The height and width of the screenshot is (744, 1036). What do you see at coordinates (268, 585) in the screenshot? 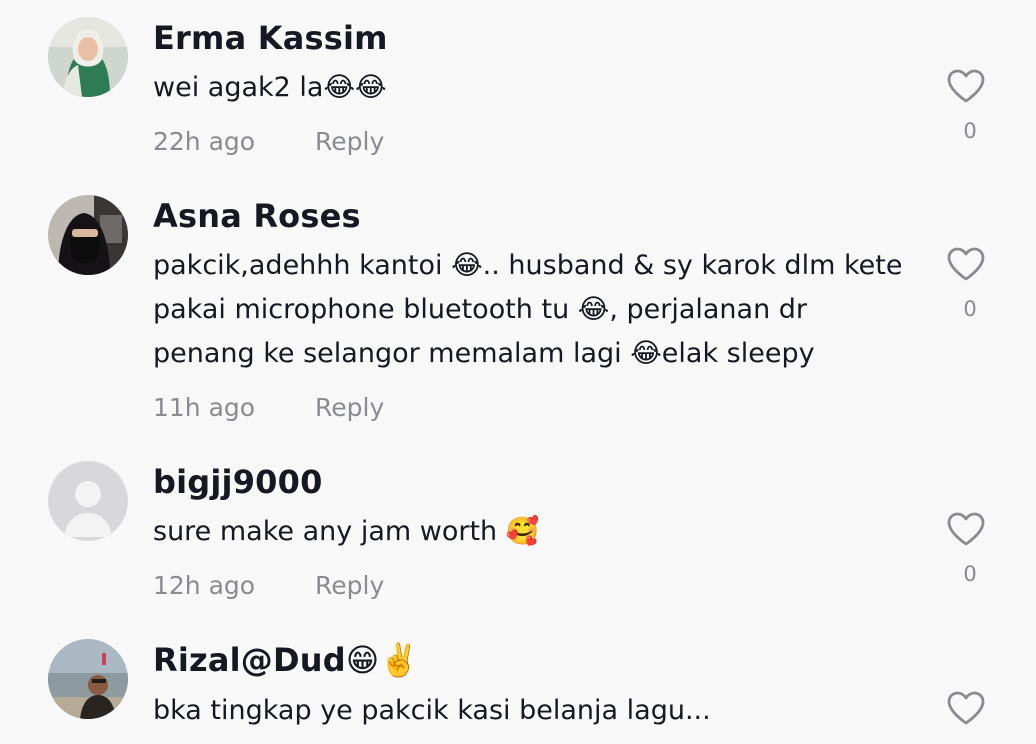
I see `comment-meta: 12h ago Reply` at bounding box center [268, 585].